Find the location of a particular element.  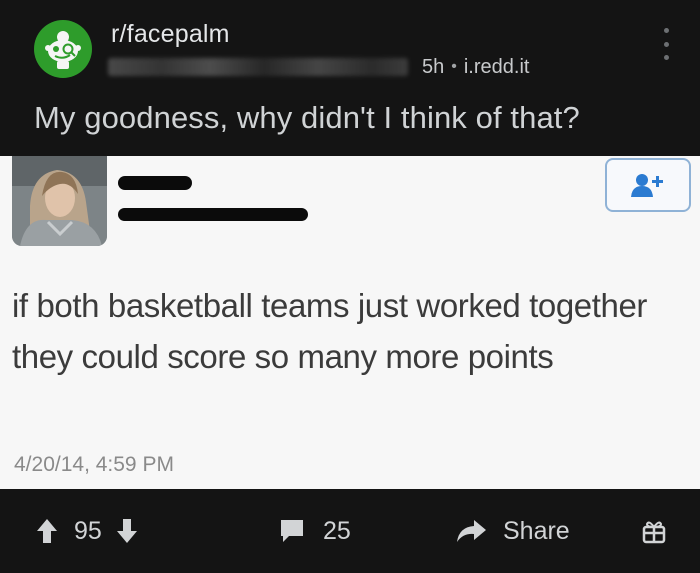

redacted-display-name is located at coordinates (155, 183).